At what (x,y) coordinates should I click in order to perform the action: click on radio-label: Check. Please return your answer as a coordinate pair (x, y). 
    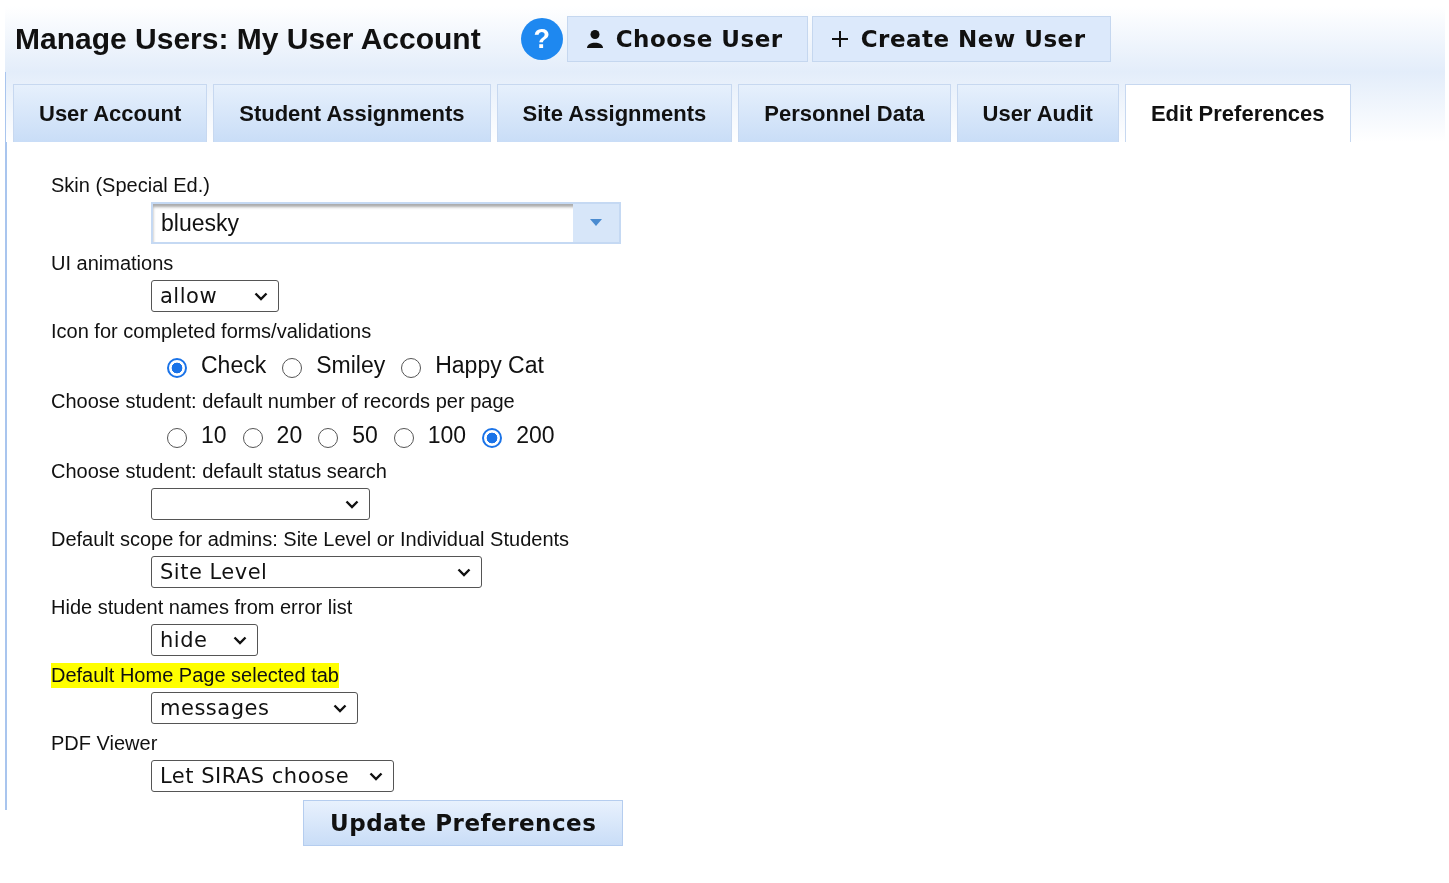
    Looking at the image, I should click on (234, 365).